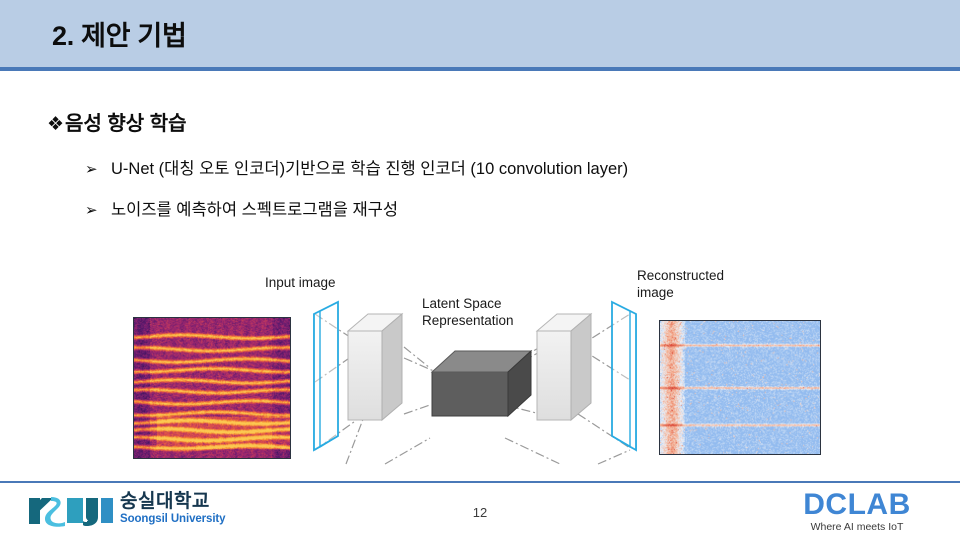 The width and height of the screenshot is (960, 540). What do you see at coordinates (165, 501) in the screenshot?
I see `soongsil-korean-name: 숭실대학교` at bounding box center [165, 501].